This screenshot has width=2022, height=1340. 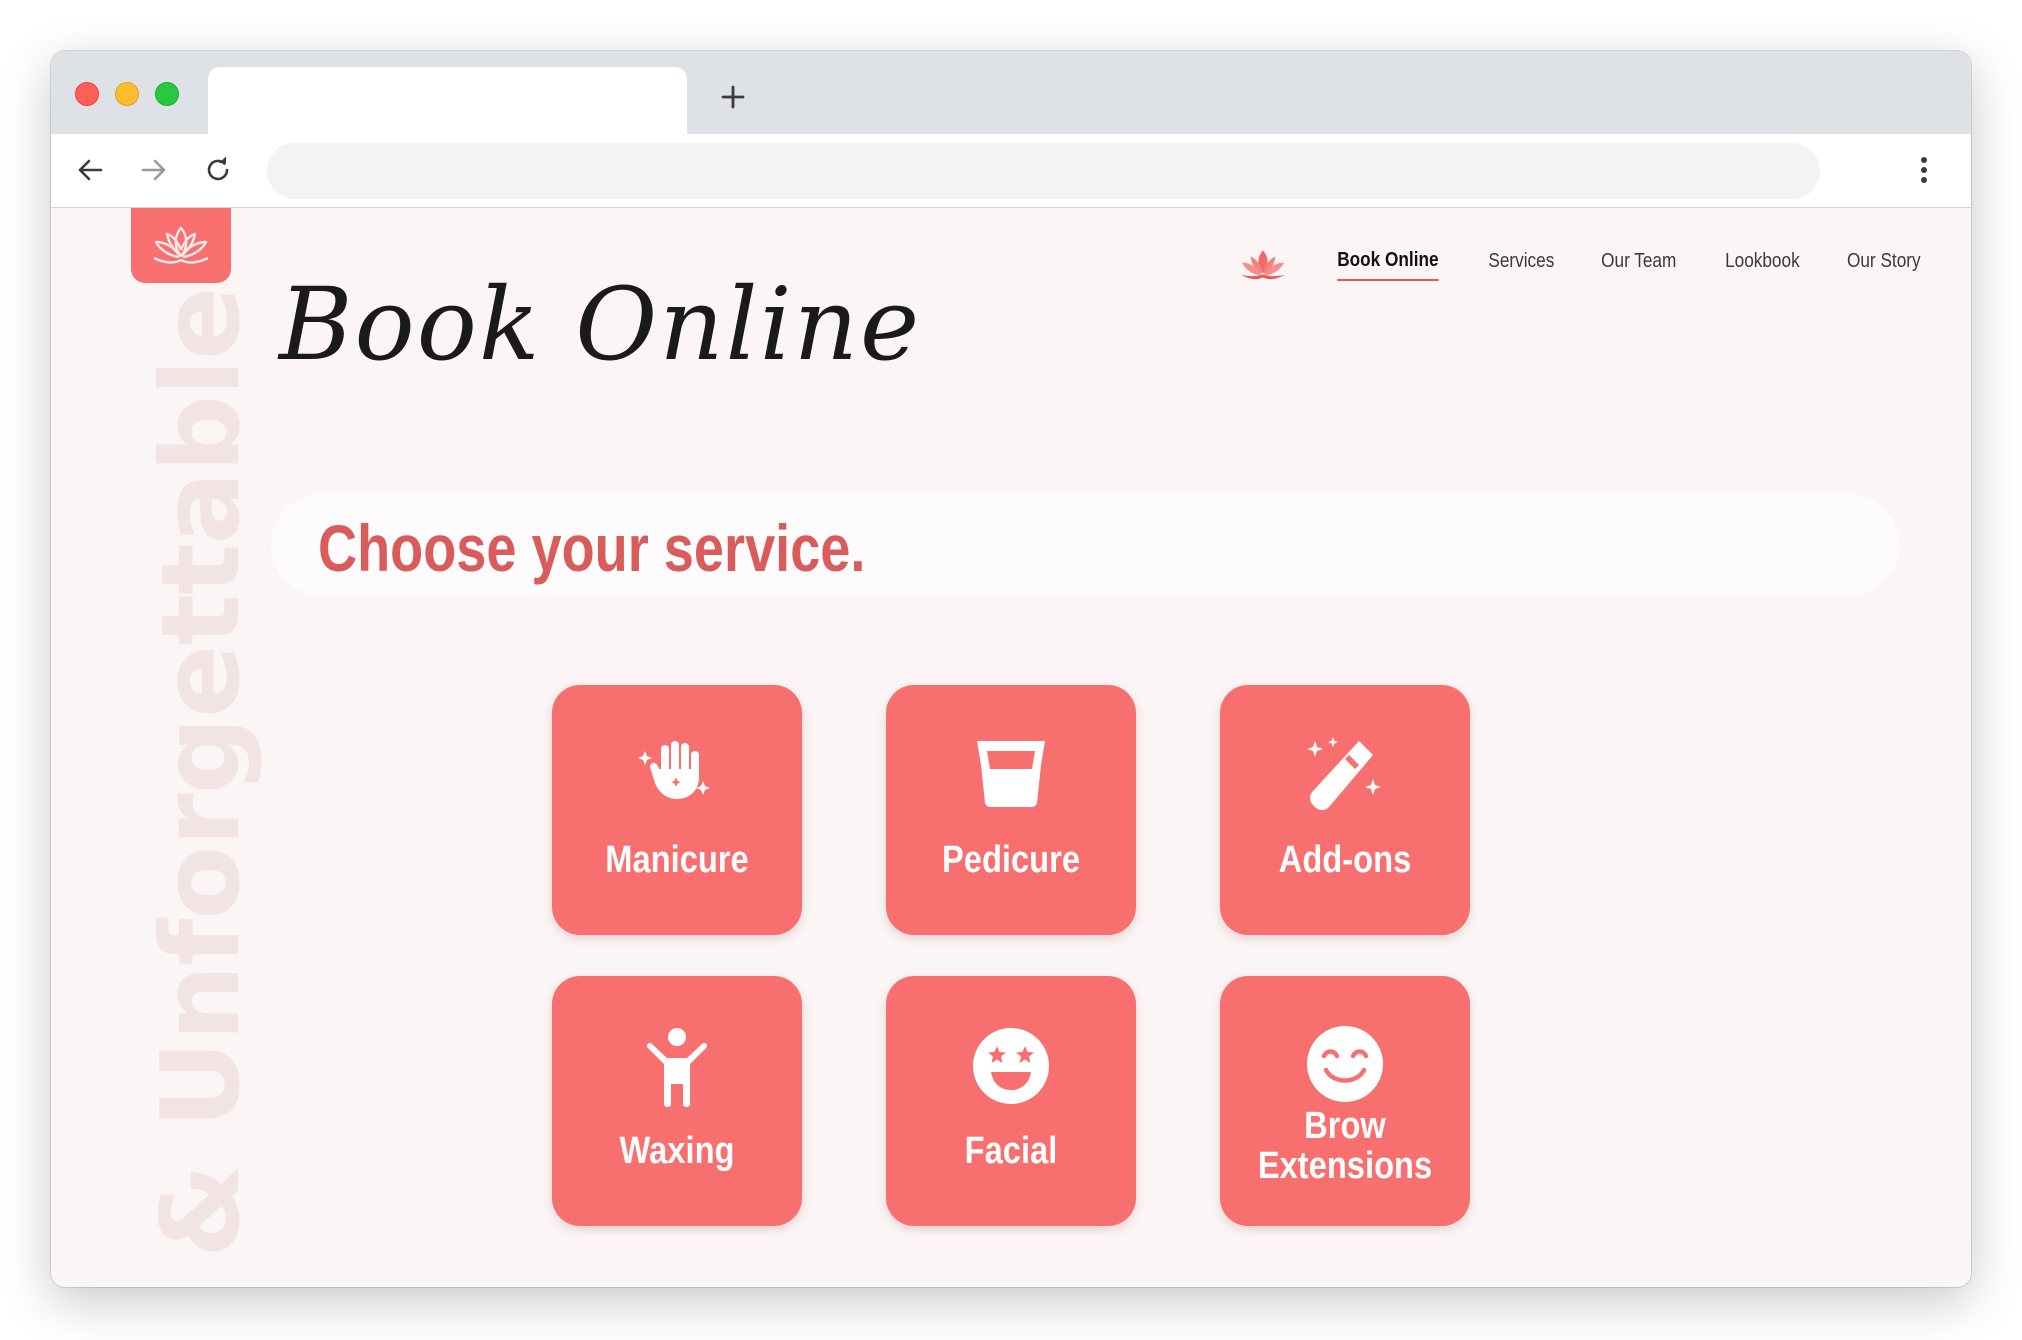 I want to click on star-eyes-face-icon, so click(x=1011, y=1066).